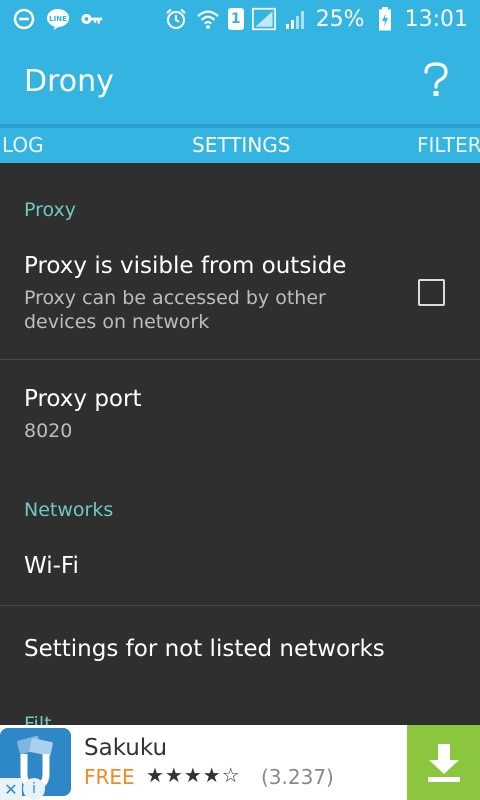 The image size is (480, 800). I want to click on section-header-proxy: Proxy, so click(50, 210).